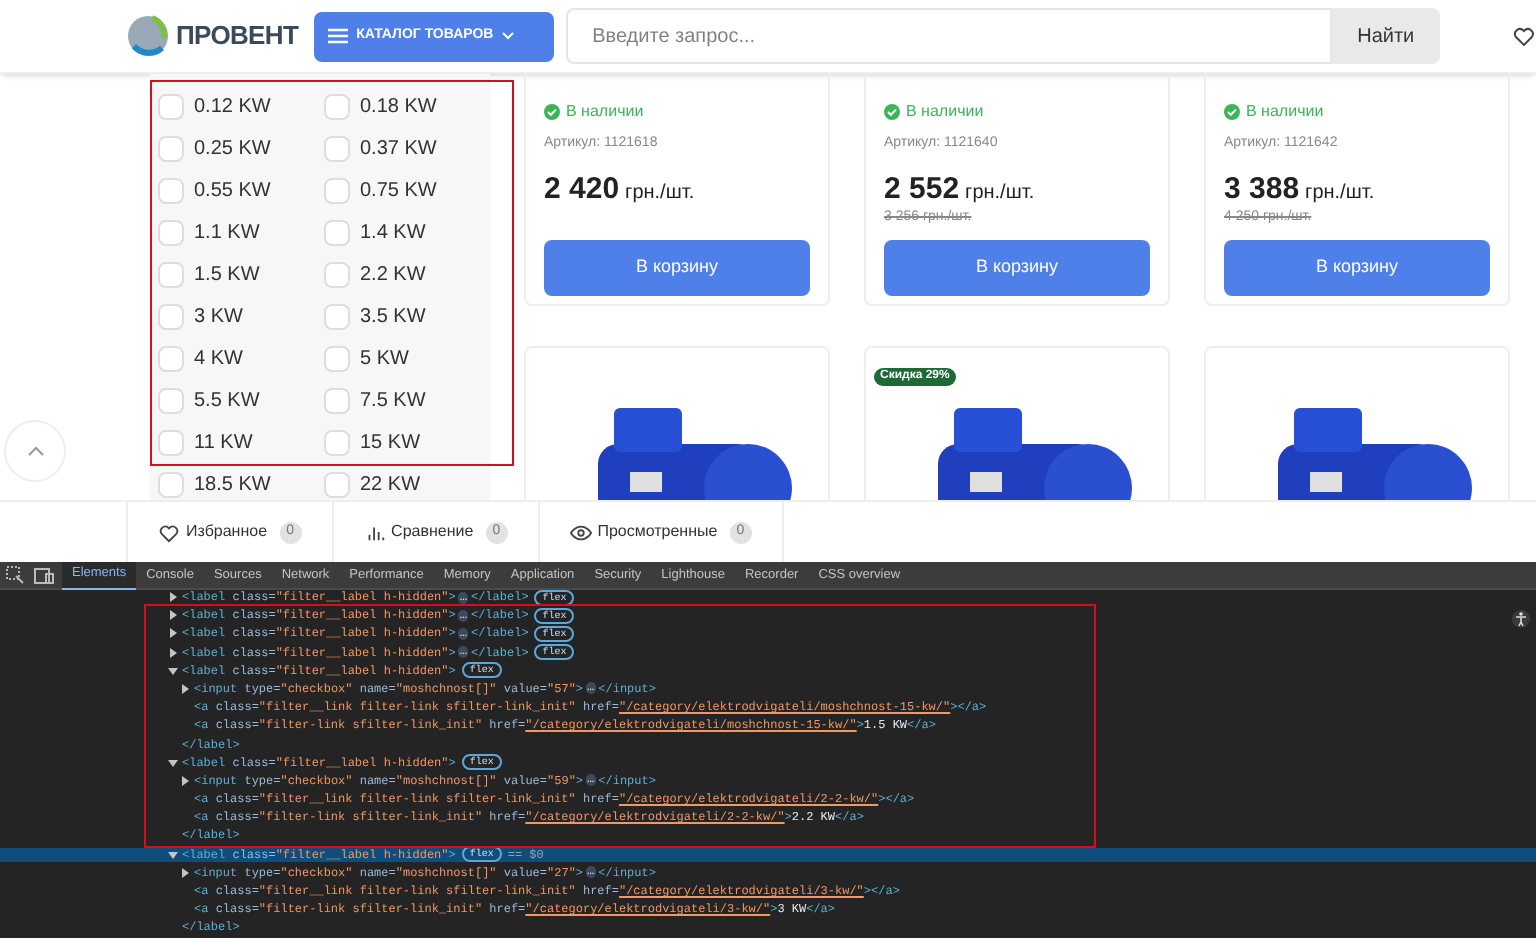  I want to click on filter-option-label: 4 KW, so click(218, 358).